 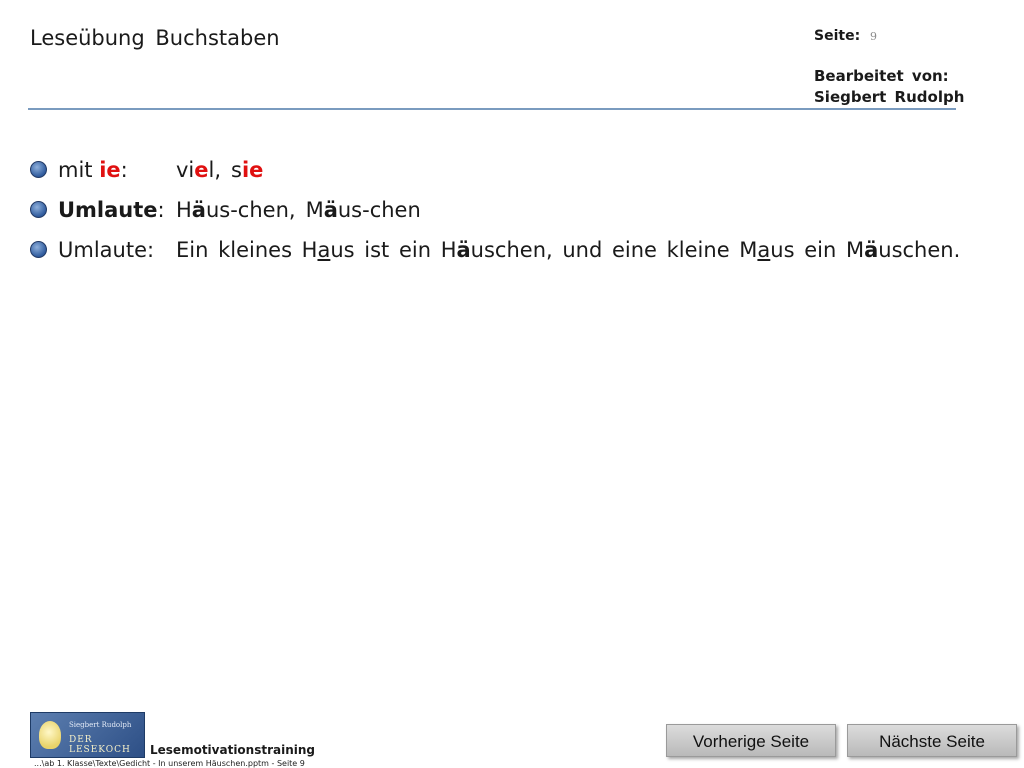 I want to click on editor-label: Bearbeitet von:, so click(x=881, y=76).